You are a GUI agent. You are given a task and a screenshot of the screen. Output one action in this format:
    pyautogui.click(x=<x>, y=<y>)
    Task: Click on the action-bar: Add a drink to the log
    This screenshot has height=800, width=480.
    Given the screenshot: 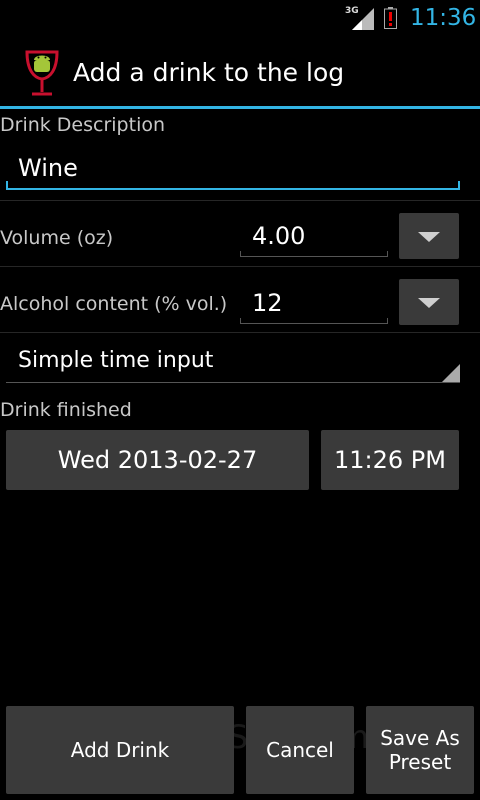 What is the action you would take?
    pyautogui.click(x=240, y=73)
    